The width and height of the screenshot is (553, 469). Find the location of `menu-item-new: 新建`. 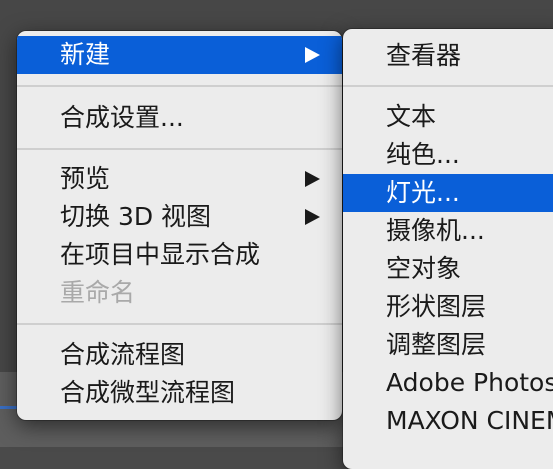

menu-item-new: 新建 is located at coordinates (179, 55).